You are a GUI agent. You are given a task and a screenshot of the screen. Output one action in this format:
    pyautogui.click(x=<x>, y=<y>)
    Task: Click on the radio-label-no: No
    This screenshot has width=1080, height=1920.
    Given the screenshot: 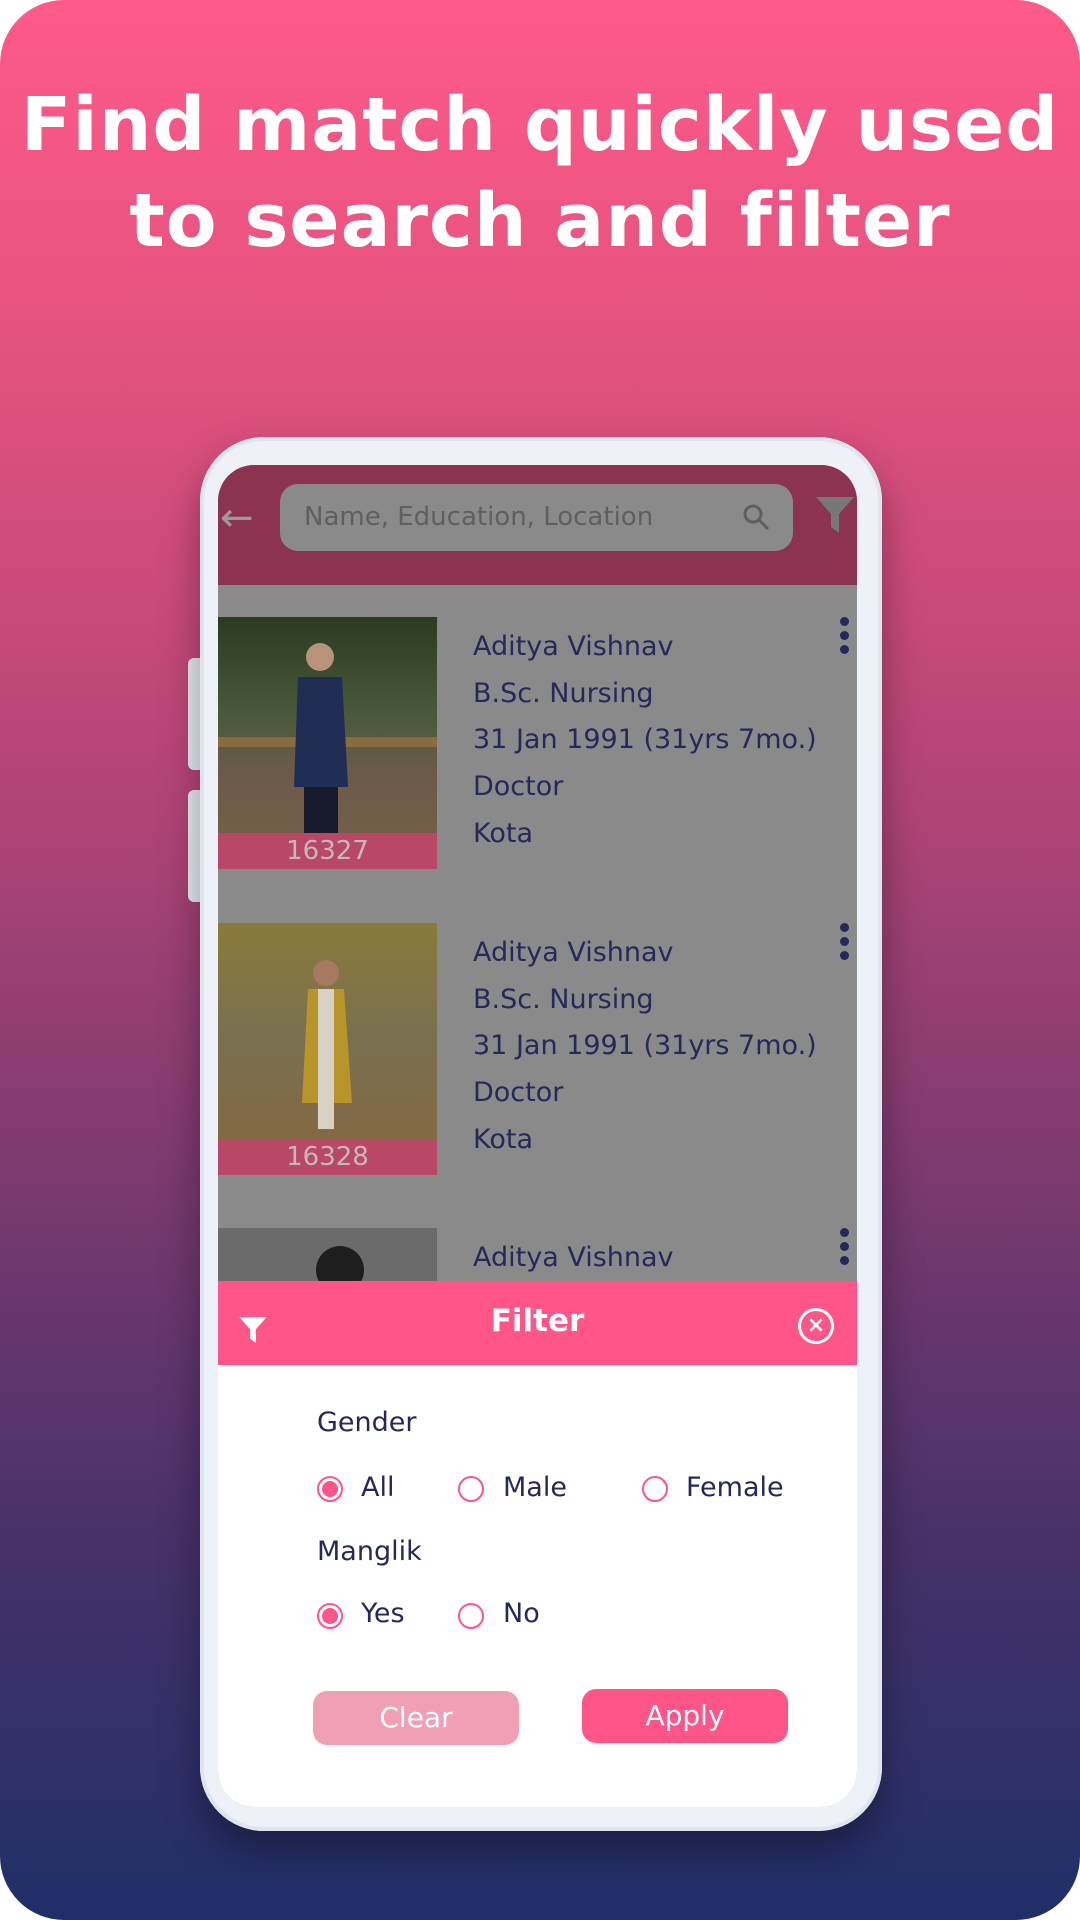 What is the action you would take?
    pyautogui.click(x=521, y=1613)
    